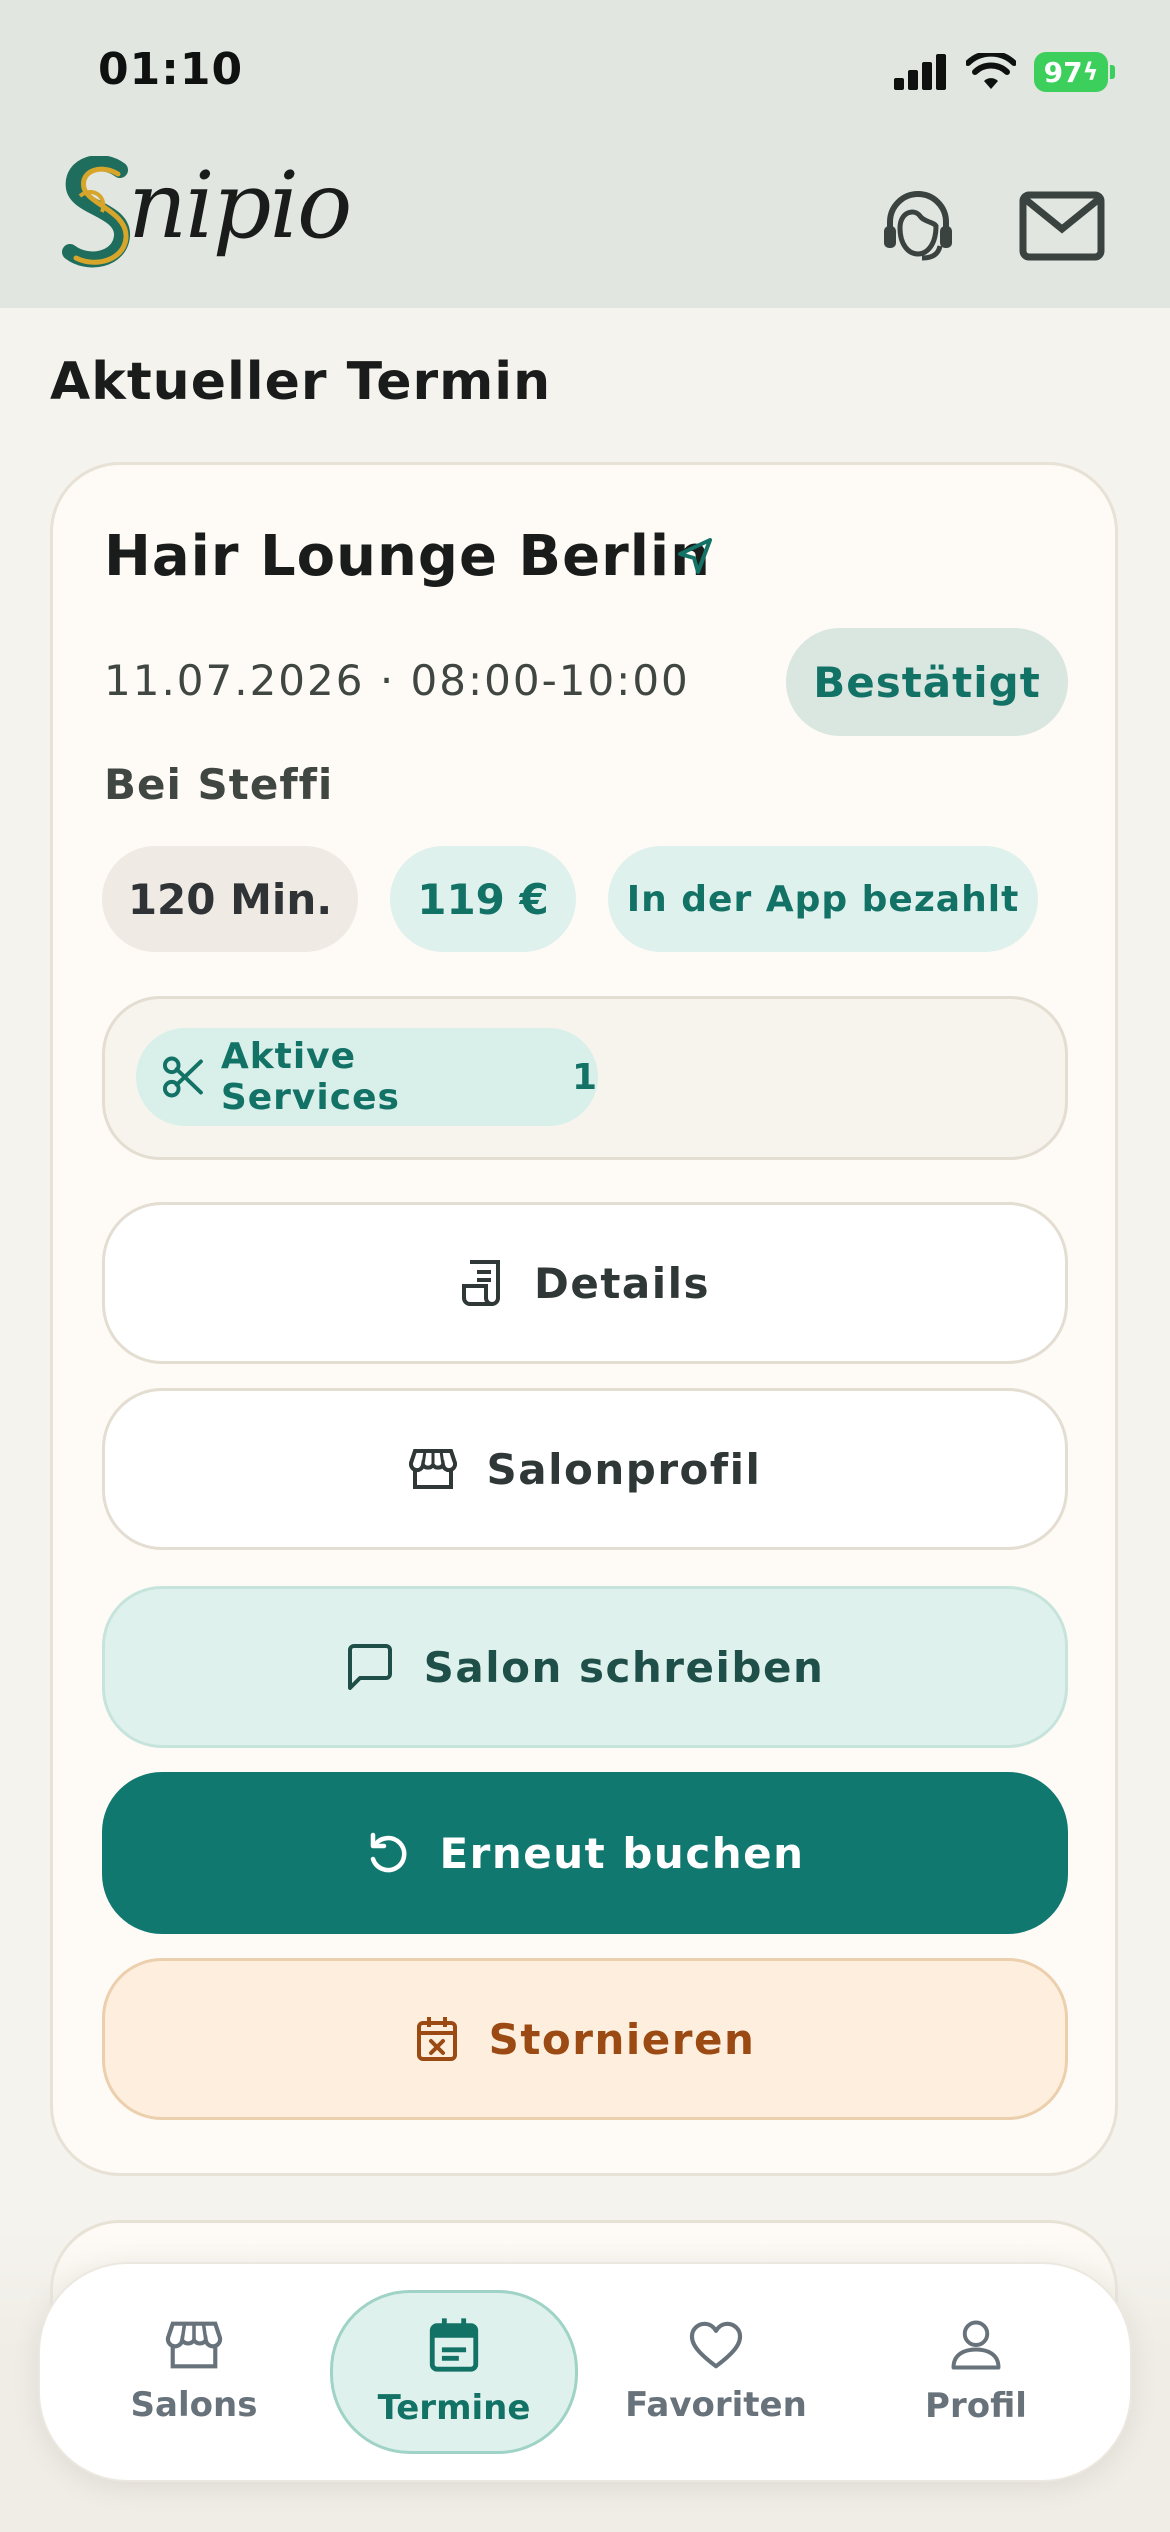 The width and height of the screenshot is (1170, 2532). What do you see at coordinates (584, 1077) in the screenshot?
I see `services-count: 1` at bounding box center [584, 1077].